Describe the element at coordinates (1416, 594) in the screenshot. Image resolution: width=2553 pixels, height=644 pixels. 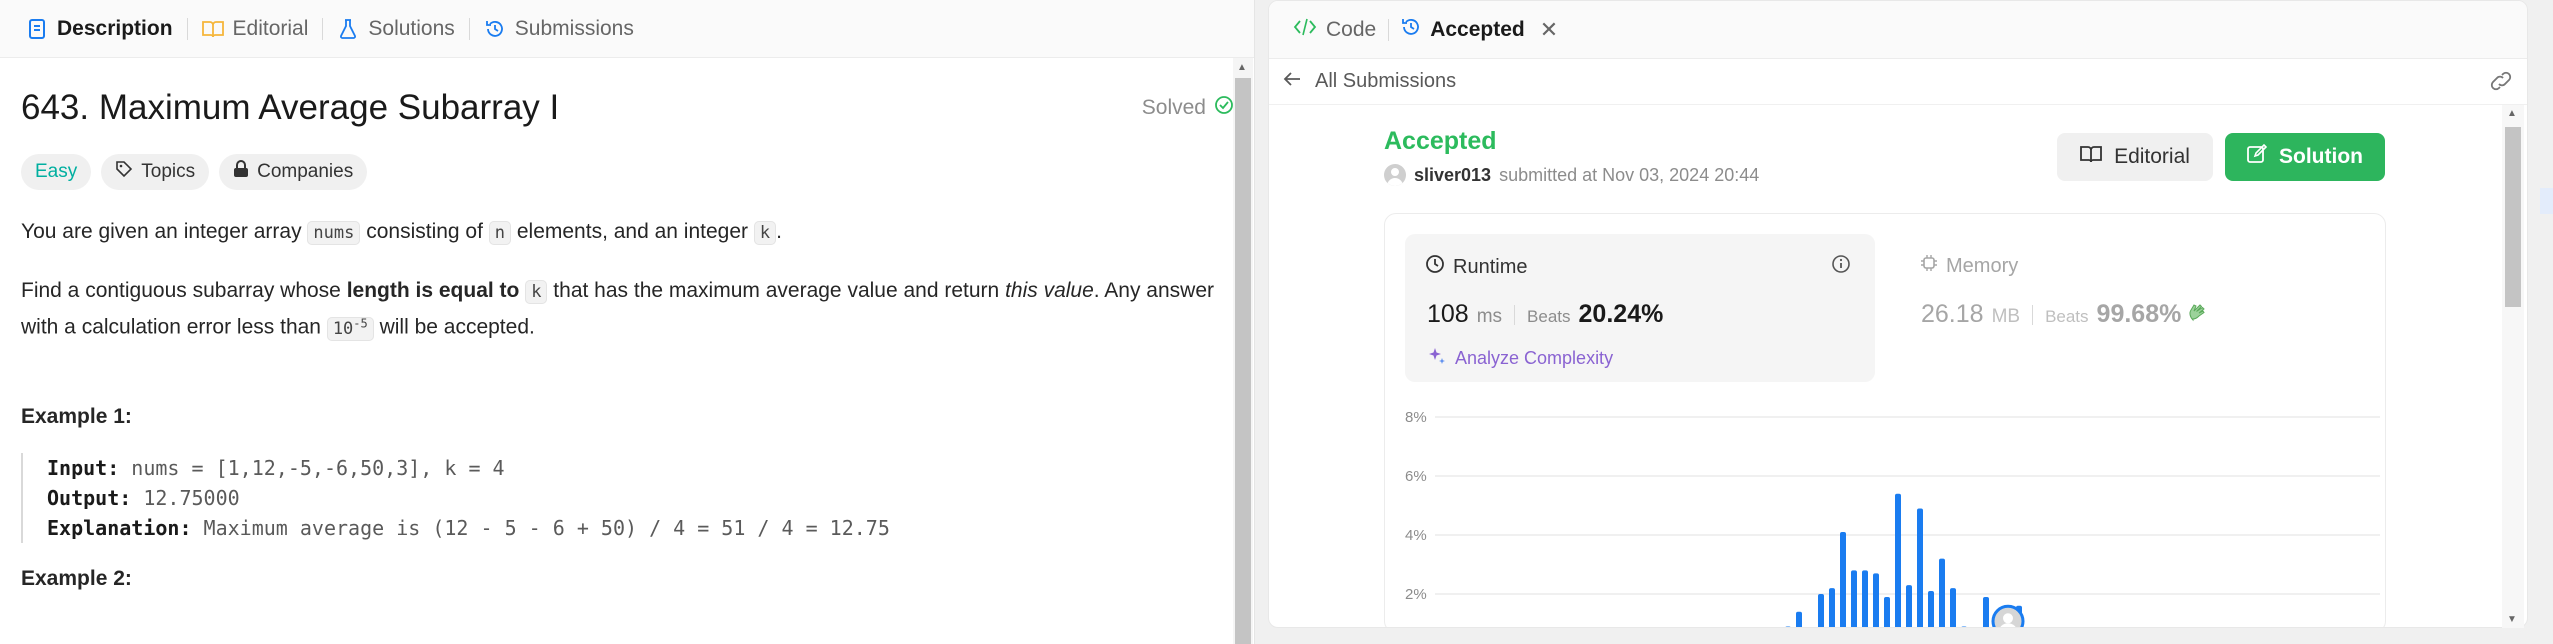
I see `y-tick-label: 2%` at that location.